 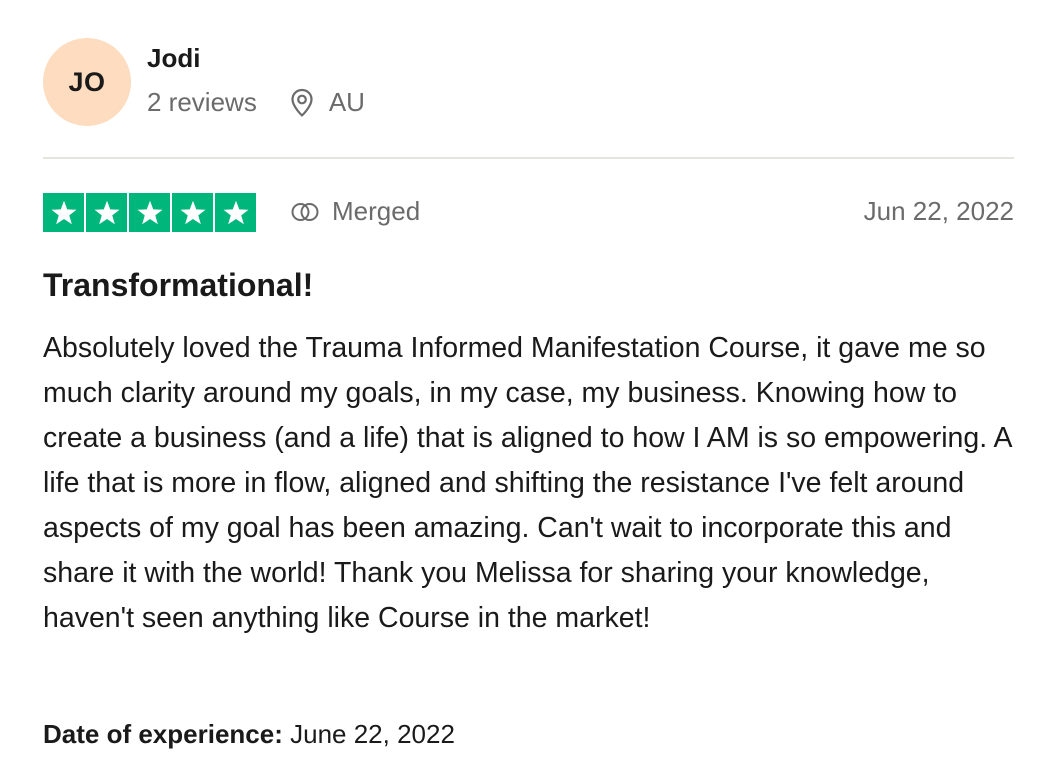 I want to click on merged-badge: Merged, so click(x=355, y=211).